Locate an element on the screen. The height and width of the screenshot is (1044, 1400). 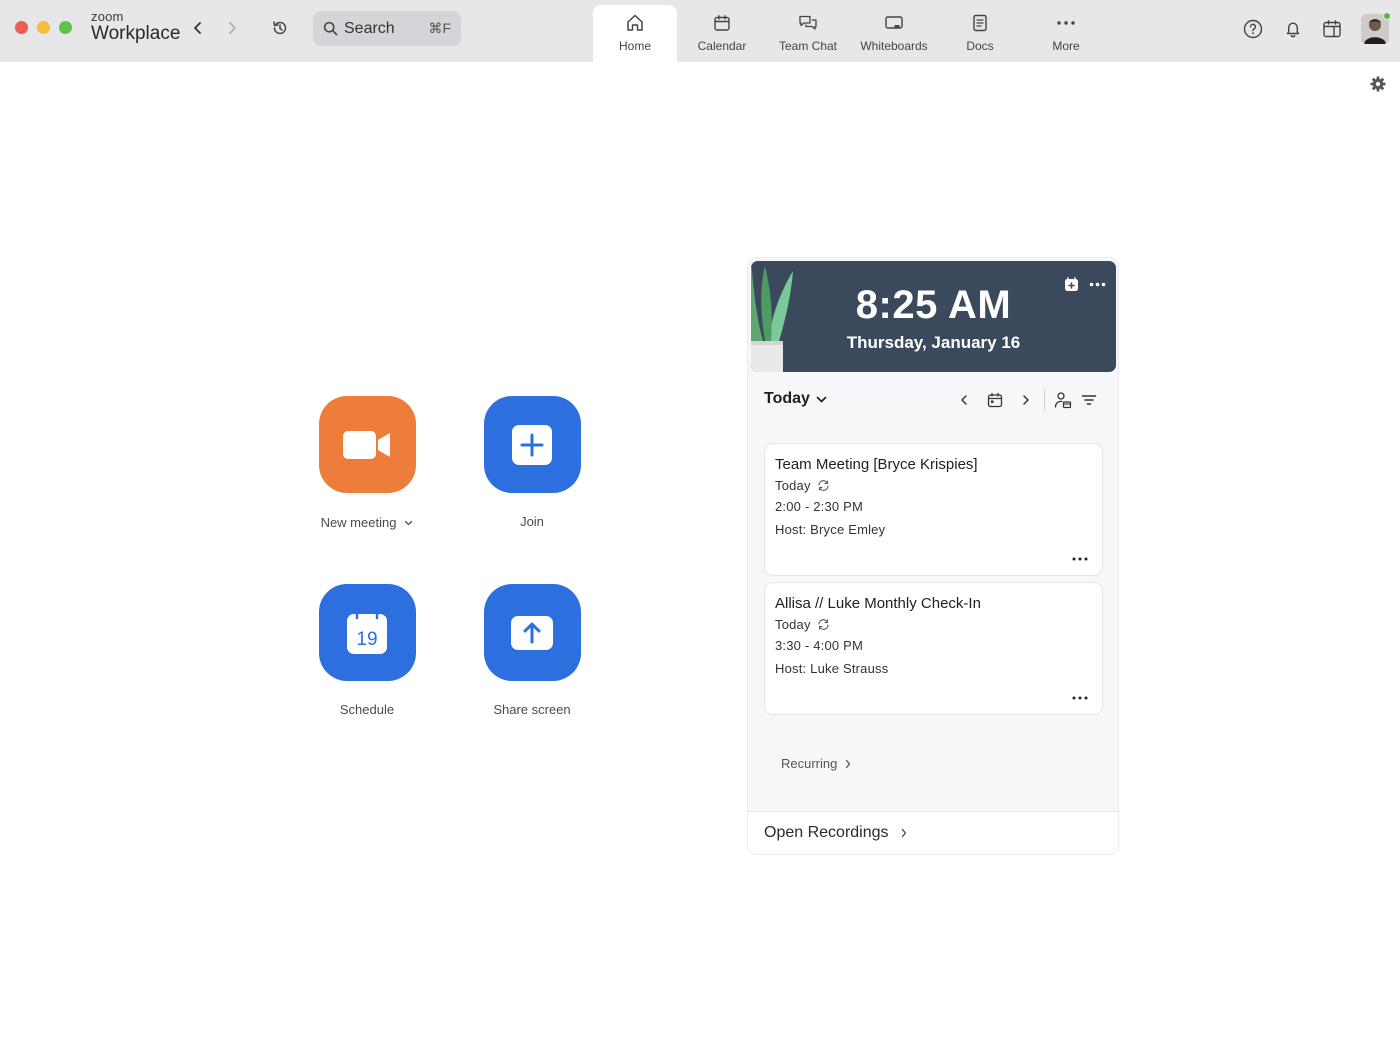
notifications-button is located at coordinates (1293, 29).